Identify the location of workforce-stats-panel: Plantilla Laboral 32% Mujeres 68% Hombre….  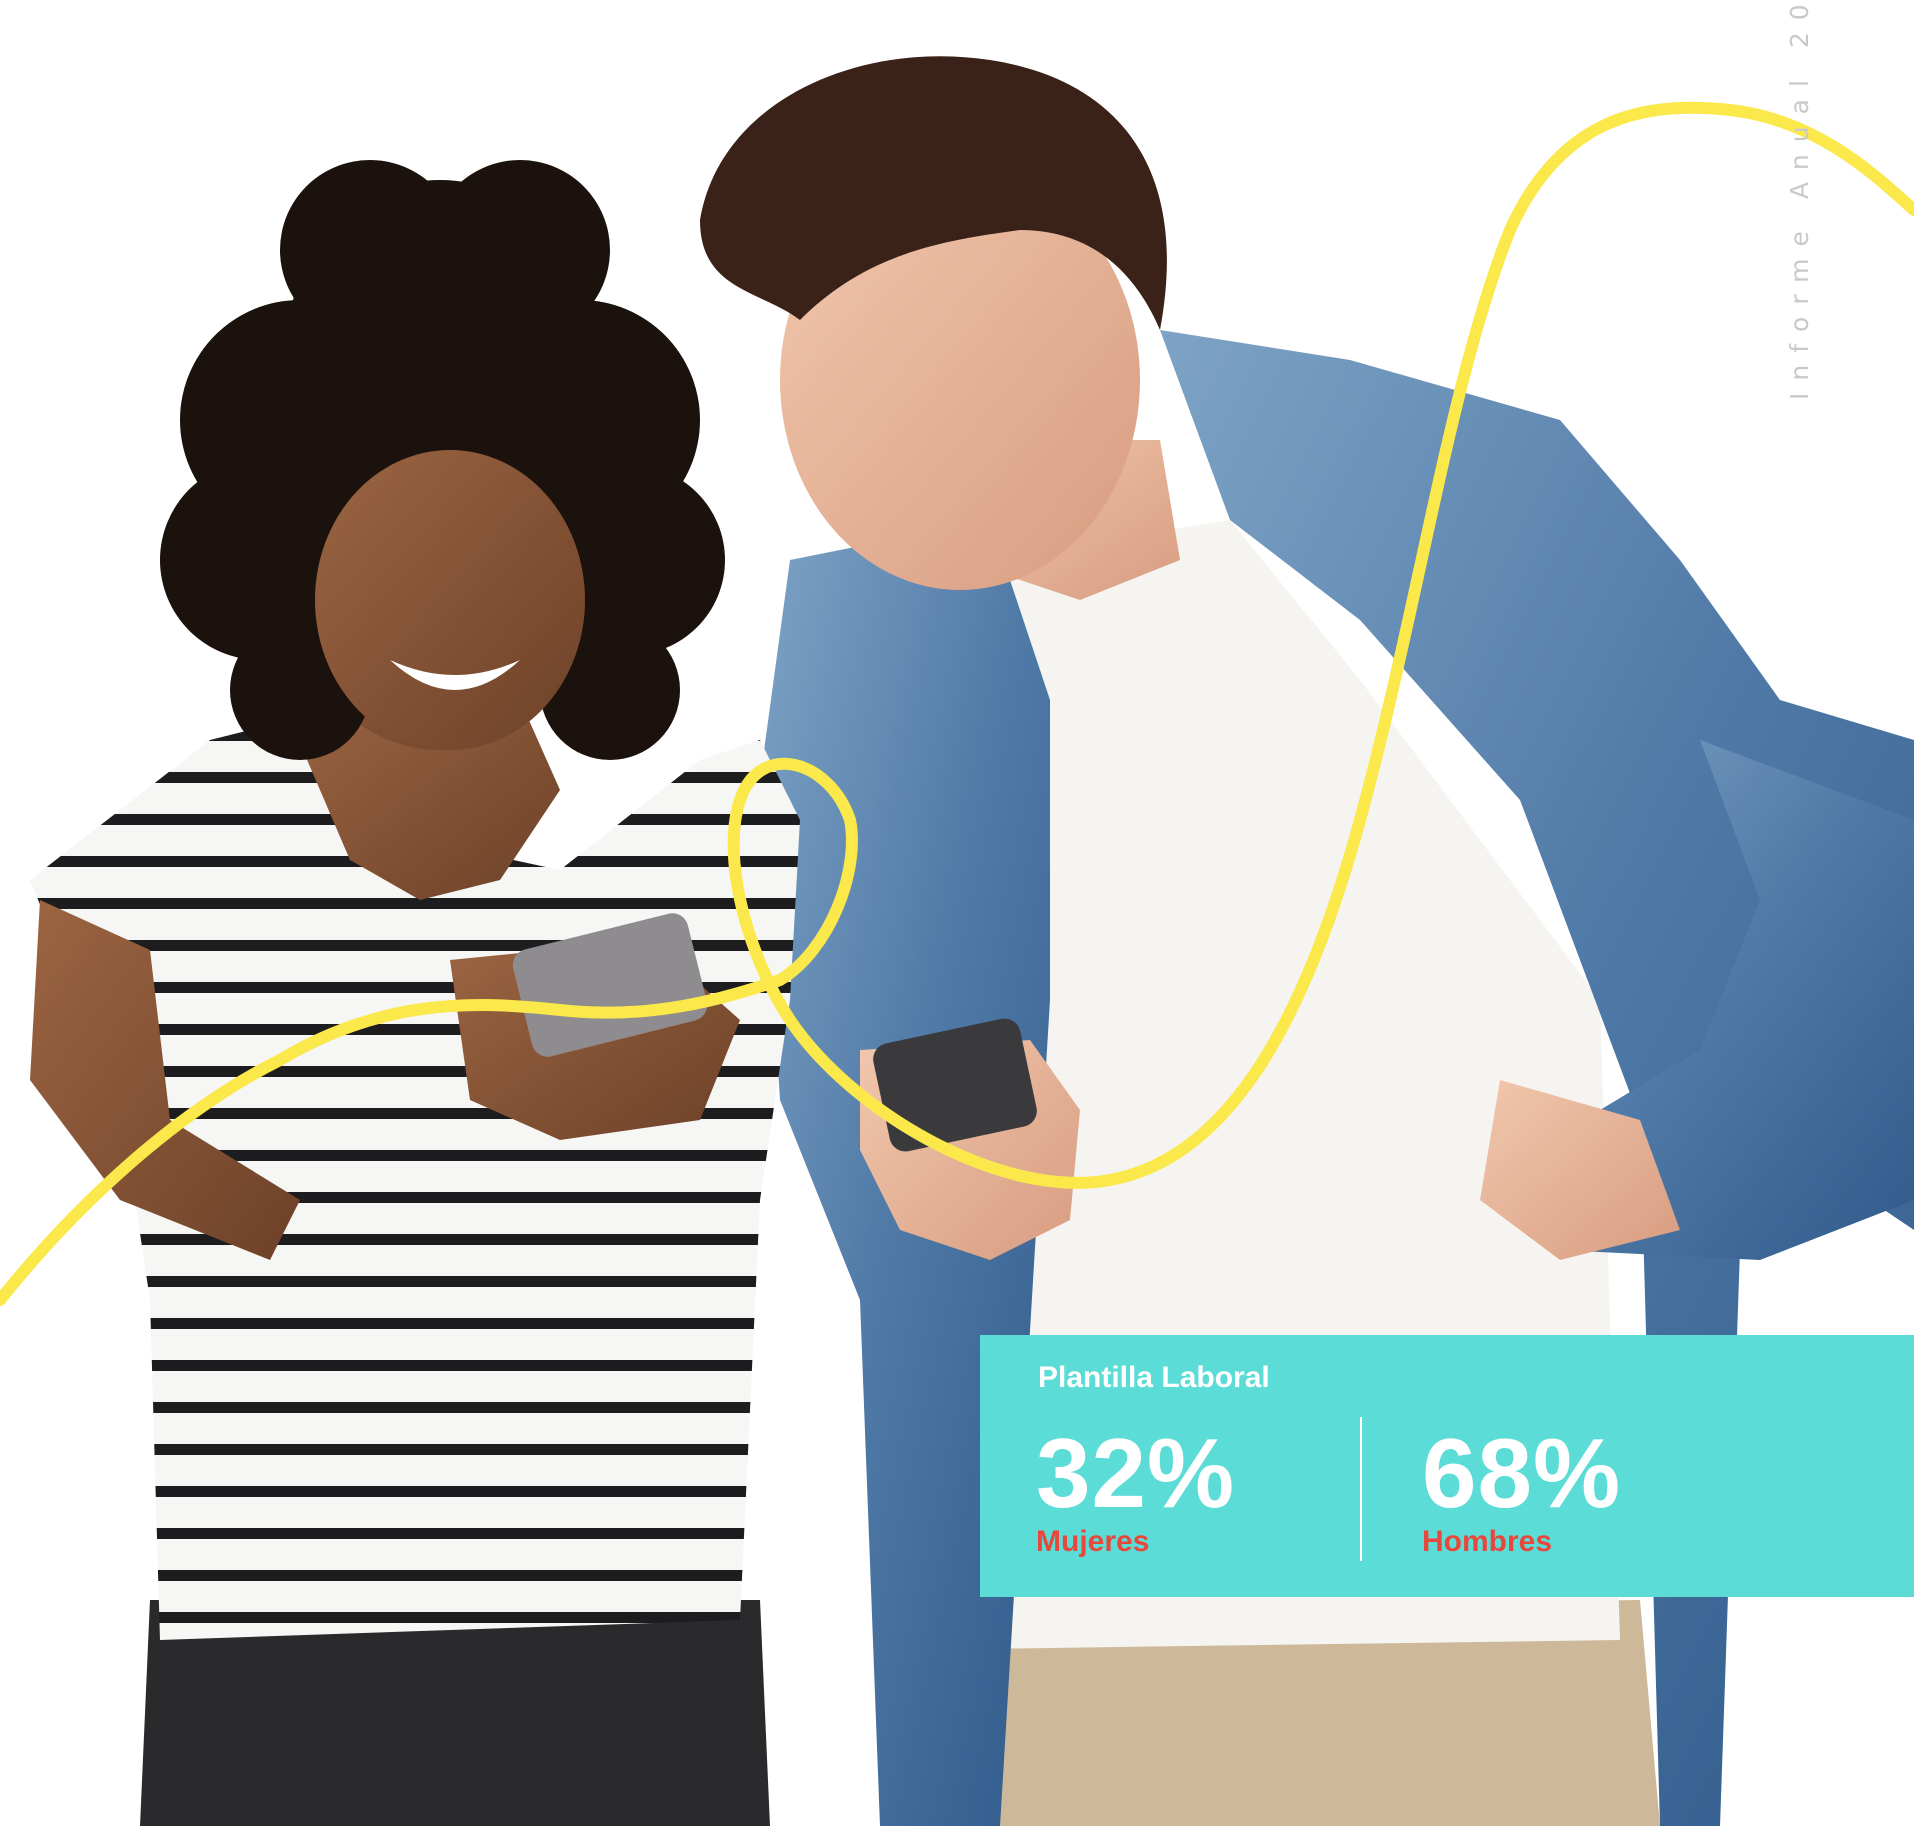
(1447, 1466).